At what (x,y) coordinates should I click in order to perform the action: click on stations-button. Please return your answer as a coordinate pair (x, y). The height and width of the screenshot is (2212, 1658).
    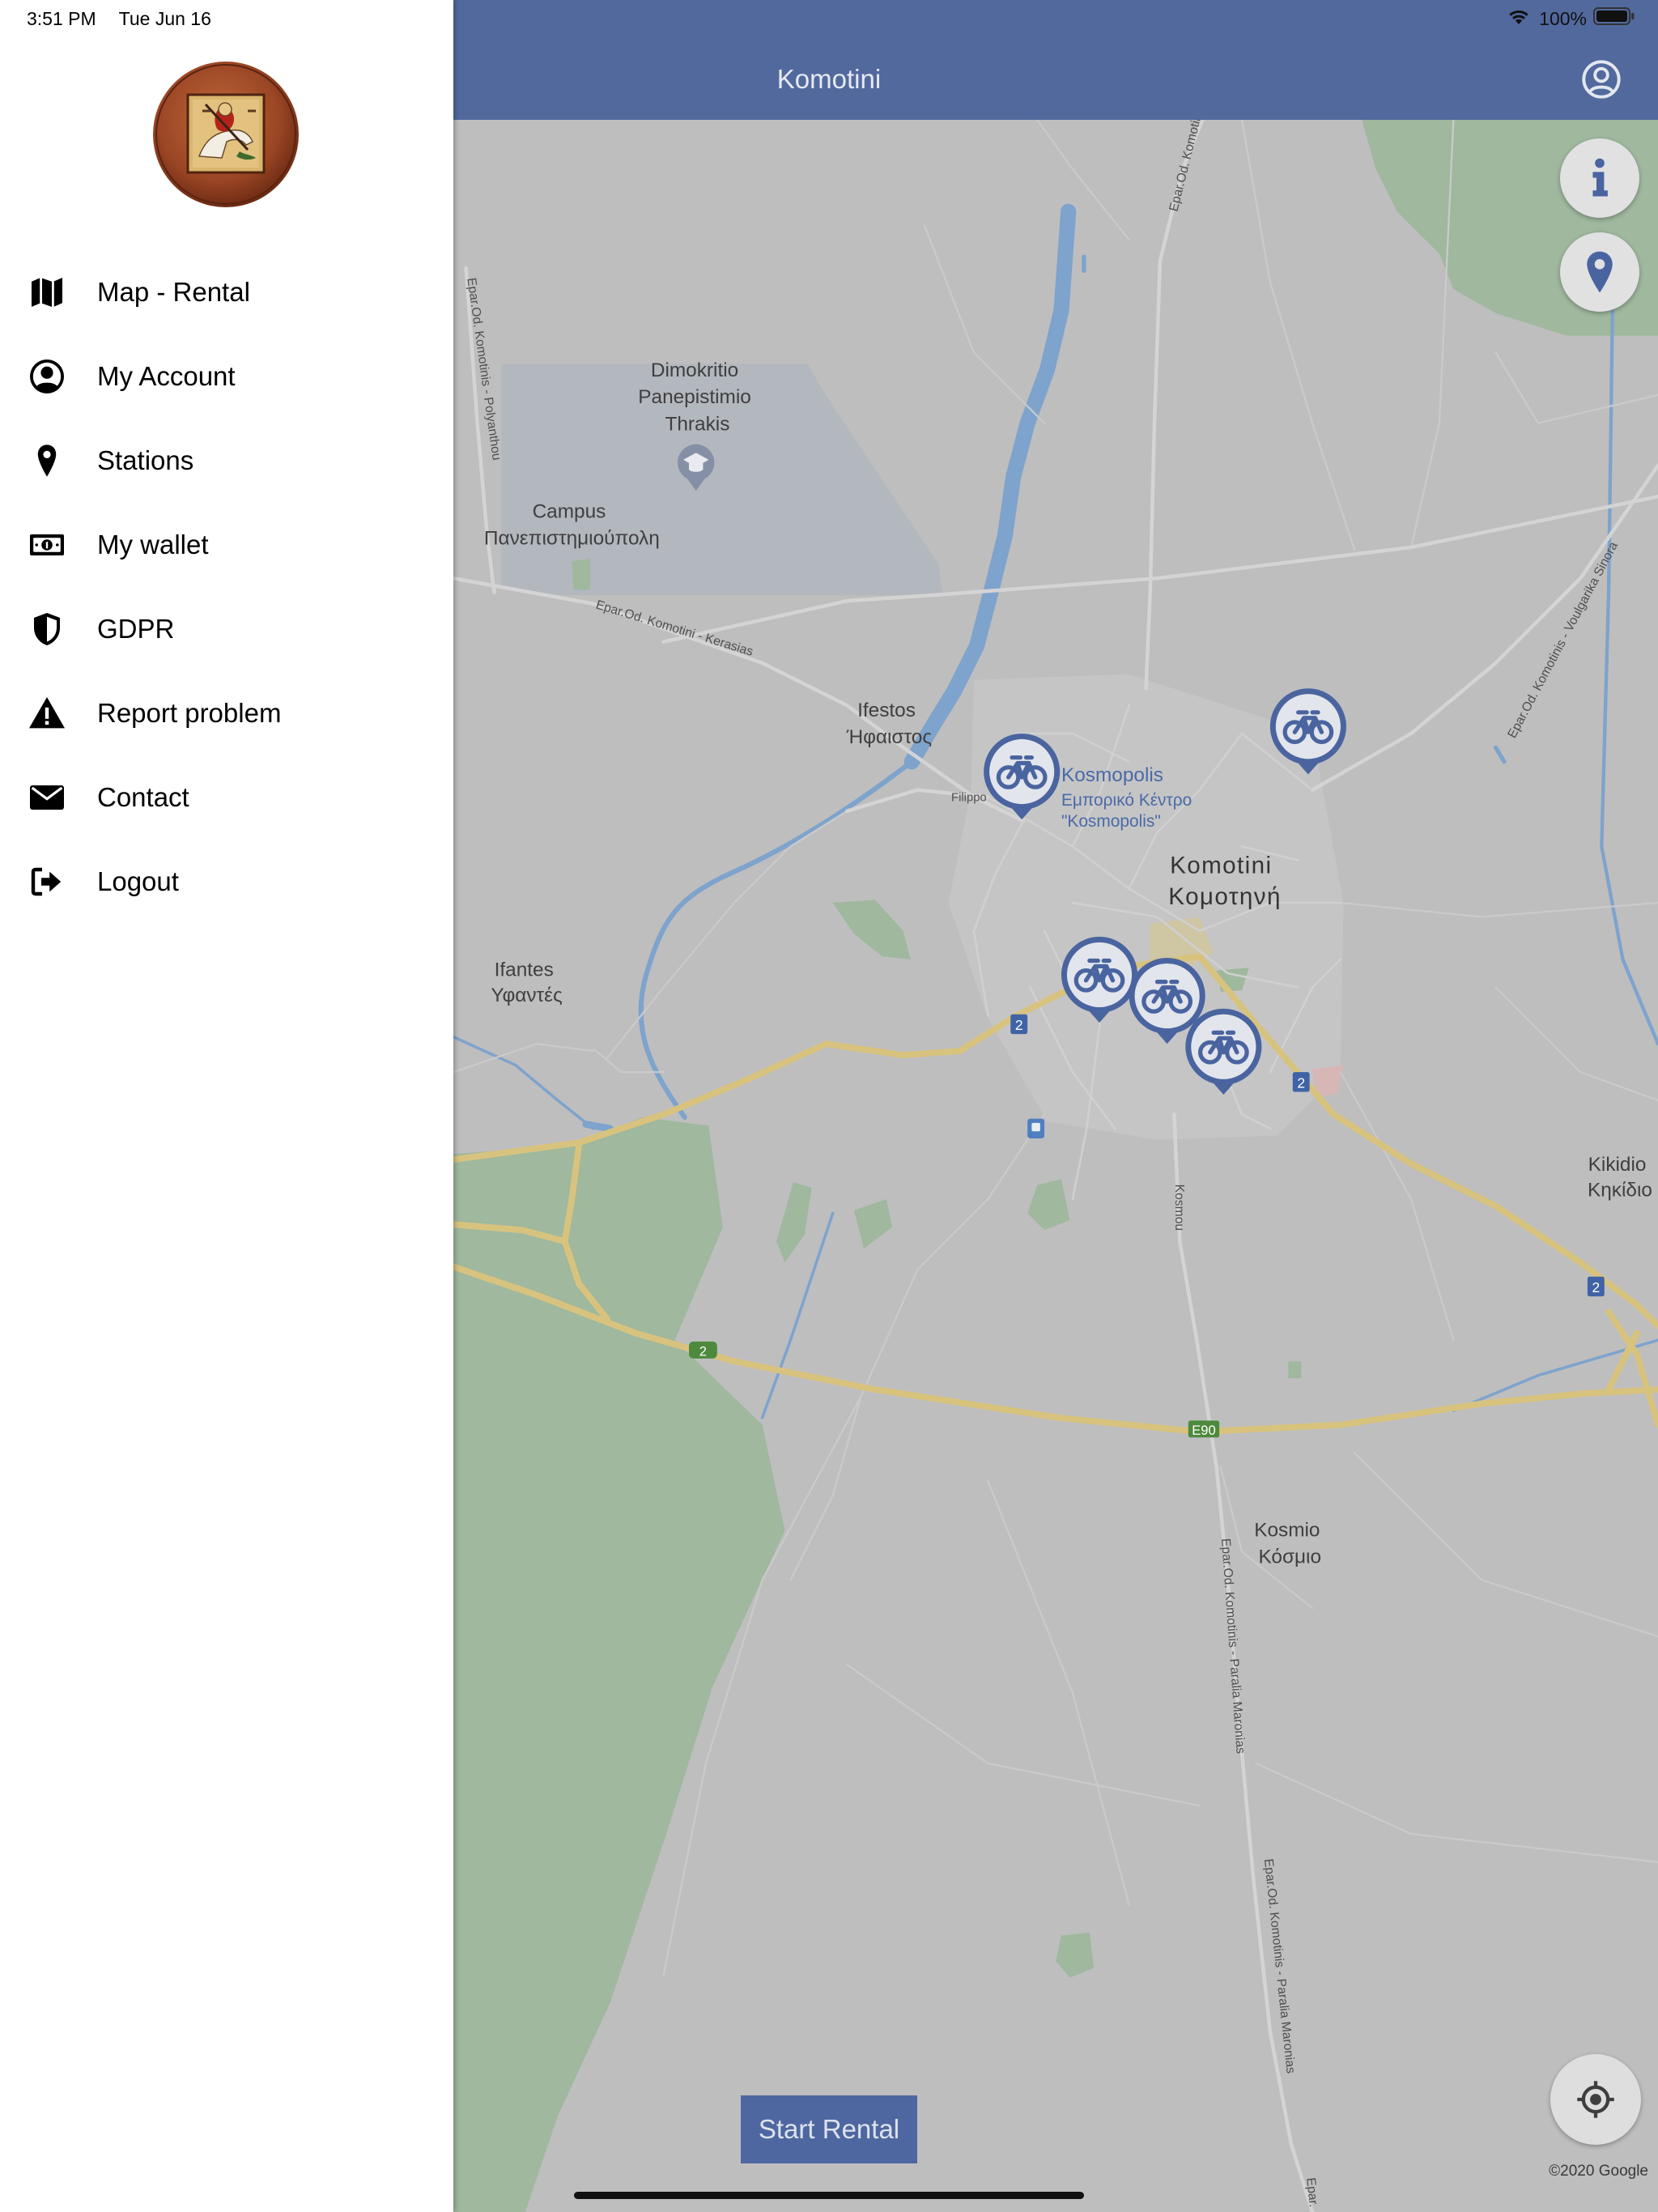
    Looking at the image, I should click on (1599, 272).